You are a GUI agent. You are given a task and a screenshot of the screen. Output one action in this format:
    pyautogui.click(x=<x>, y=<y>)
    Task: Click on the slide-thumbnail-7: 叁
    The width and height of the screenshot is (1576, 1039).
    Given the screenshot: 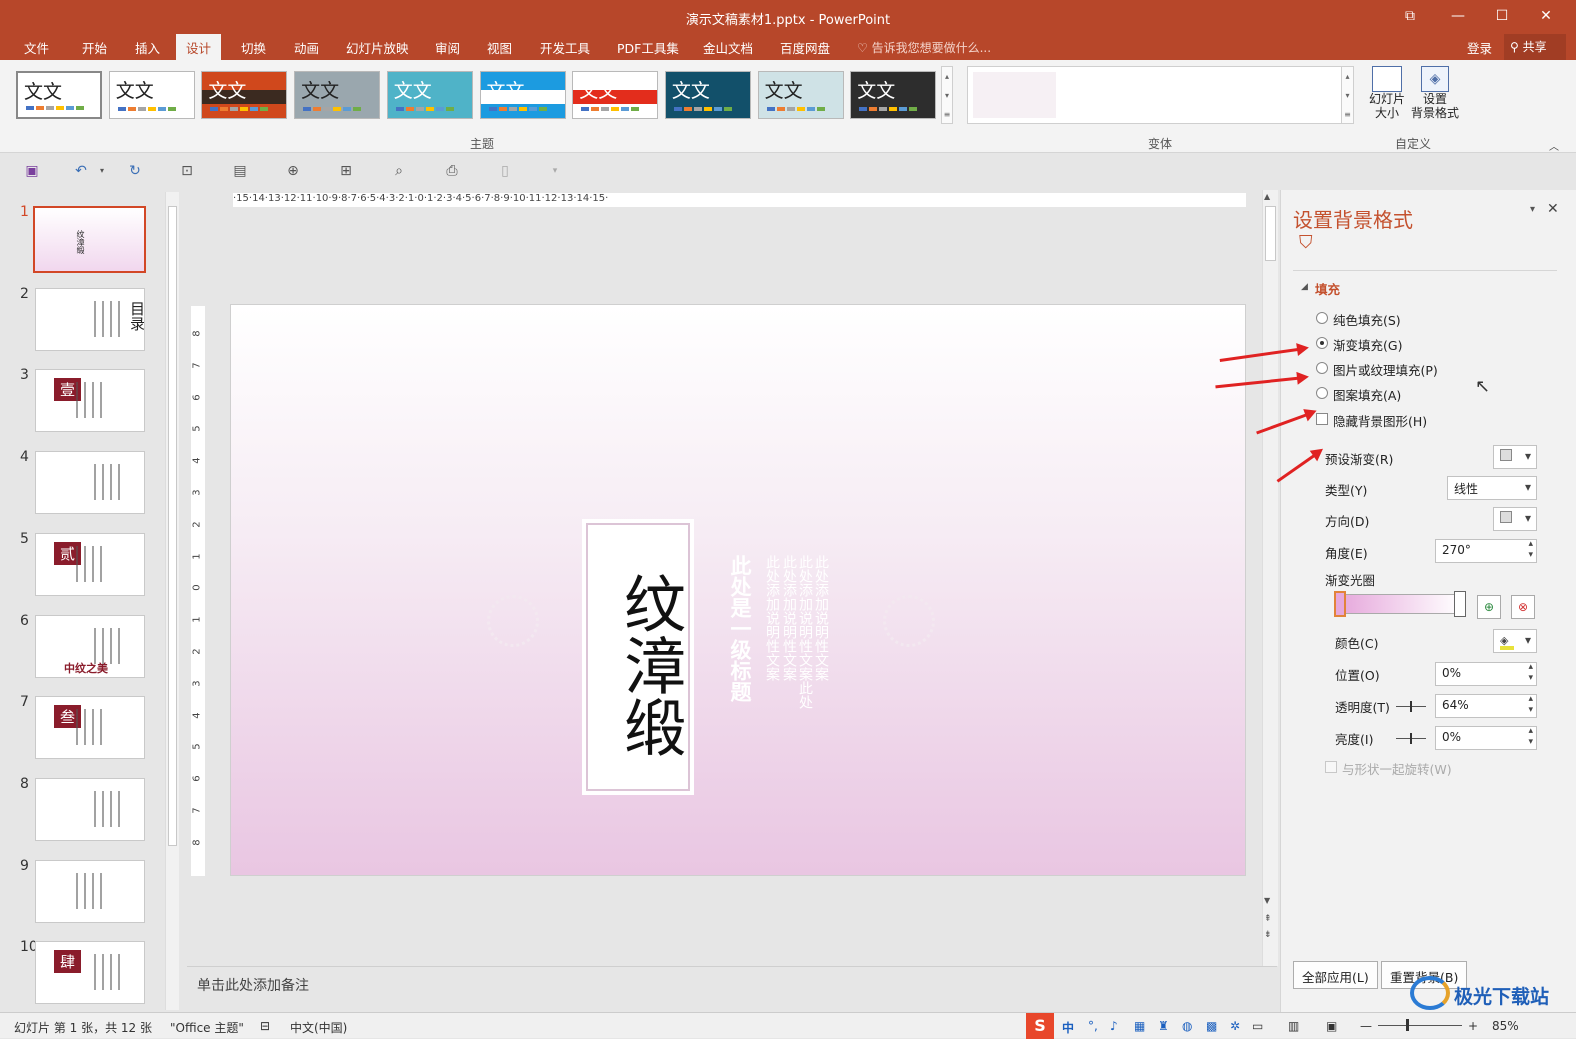 What is the action you would take?
    pyautogui.click(x=90, y=728)
    